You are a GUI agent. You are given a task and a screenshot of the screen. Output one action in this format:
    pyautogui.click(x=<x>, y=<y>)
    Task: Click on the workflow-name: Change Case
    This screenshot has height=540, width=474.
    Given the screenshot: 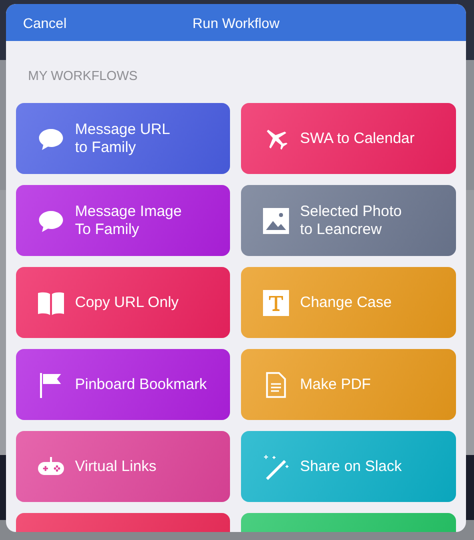 What is the action you would take?
    pyautogui.click(x=346, y=303)
    